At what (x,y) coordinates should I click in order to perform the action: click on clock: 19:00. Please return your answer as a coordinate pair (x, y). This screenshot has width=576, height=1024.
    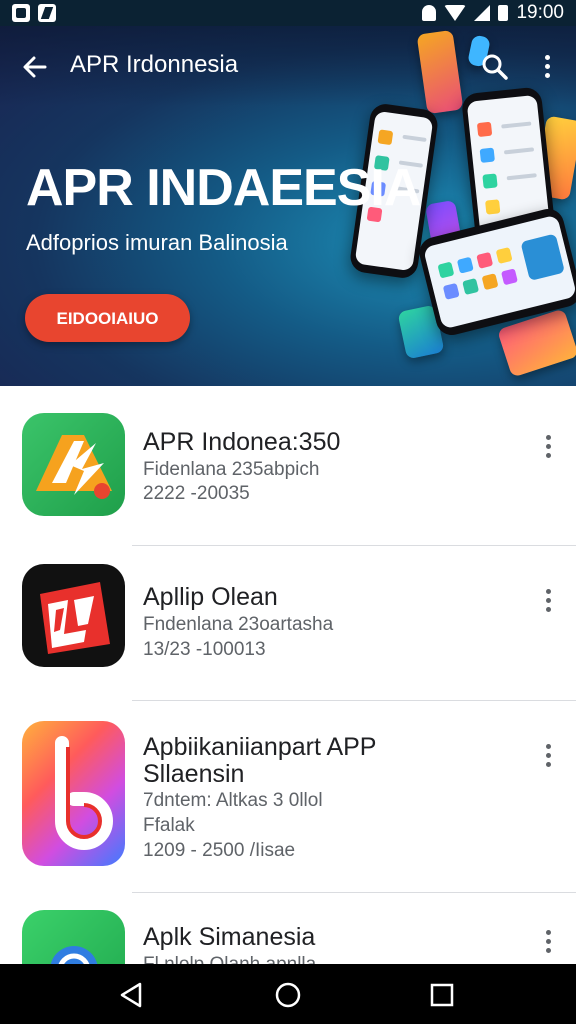
    Looking at the image, I should click on (540, 12).